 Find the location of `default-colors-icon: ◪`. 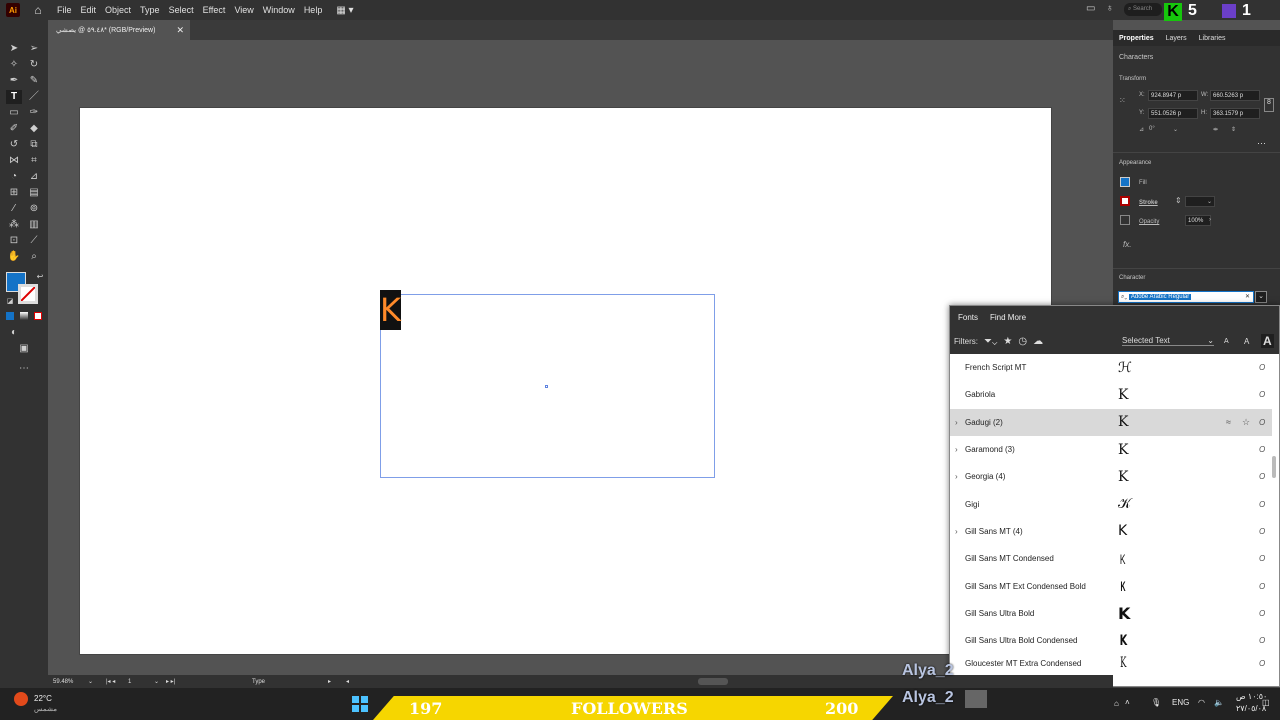

default-colors-icon: ◪ is located at coordinates (10, 302).